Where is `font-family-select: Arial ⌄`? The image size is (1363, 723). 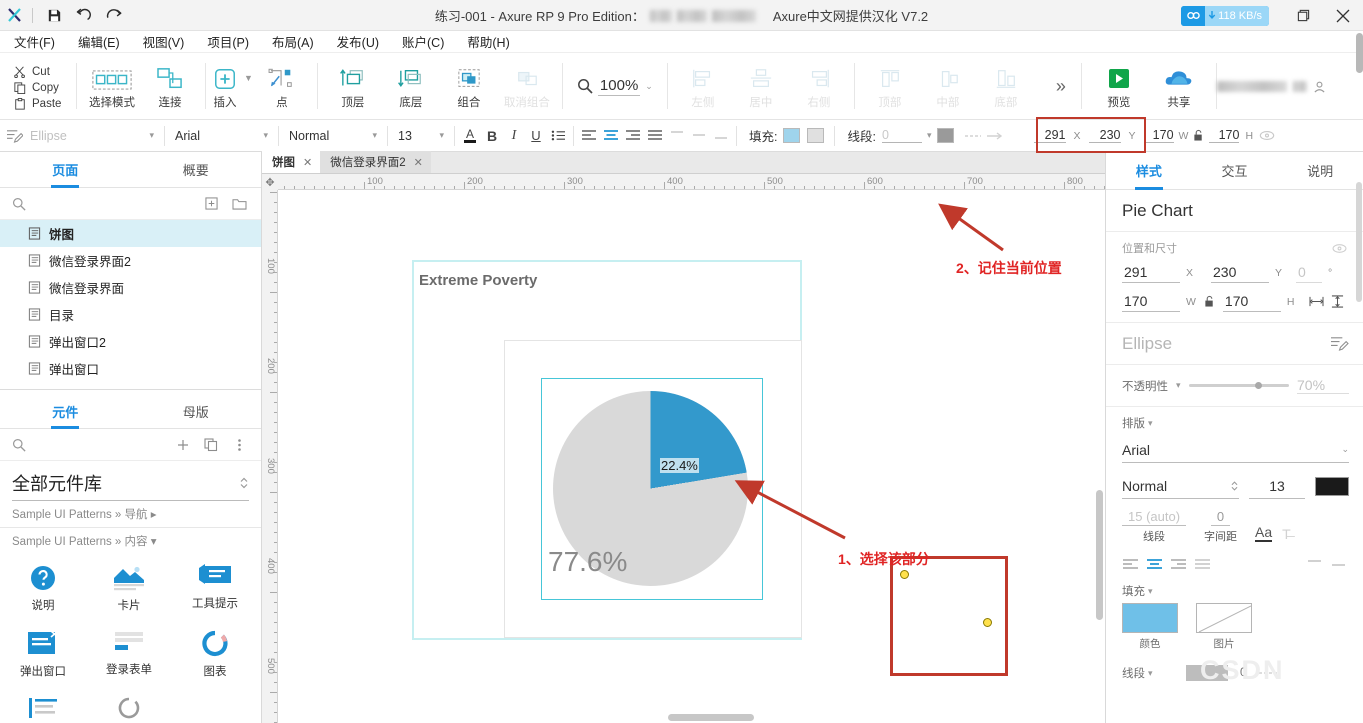 font-family-select: Arial ⌄ is located at coordinates (1235, 450).